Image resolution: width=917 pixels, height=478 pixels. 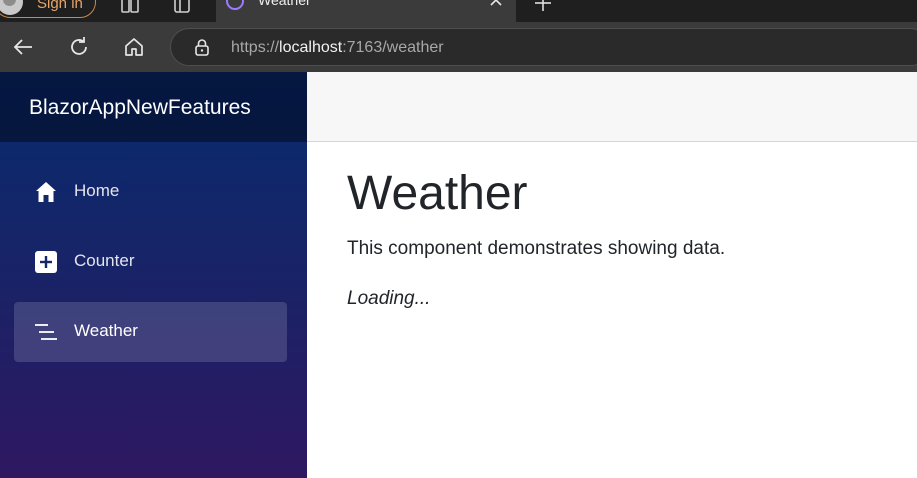 I want to click on back-arrow-icon, so click(x=23, y=47).